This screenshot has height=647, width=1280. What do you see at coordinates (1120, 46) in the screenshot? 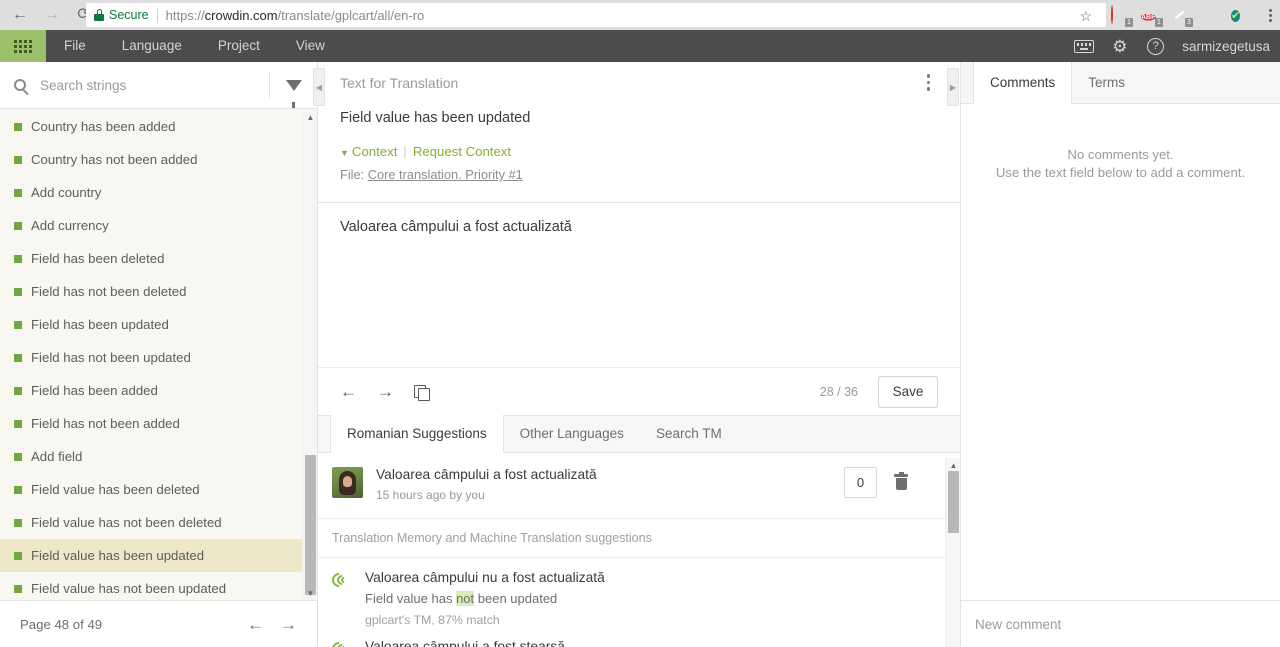
I see `gear-icon: ⚙` at bounding box center [1120, 46].